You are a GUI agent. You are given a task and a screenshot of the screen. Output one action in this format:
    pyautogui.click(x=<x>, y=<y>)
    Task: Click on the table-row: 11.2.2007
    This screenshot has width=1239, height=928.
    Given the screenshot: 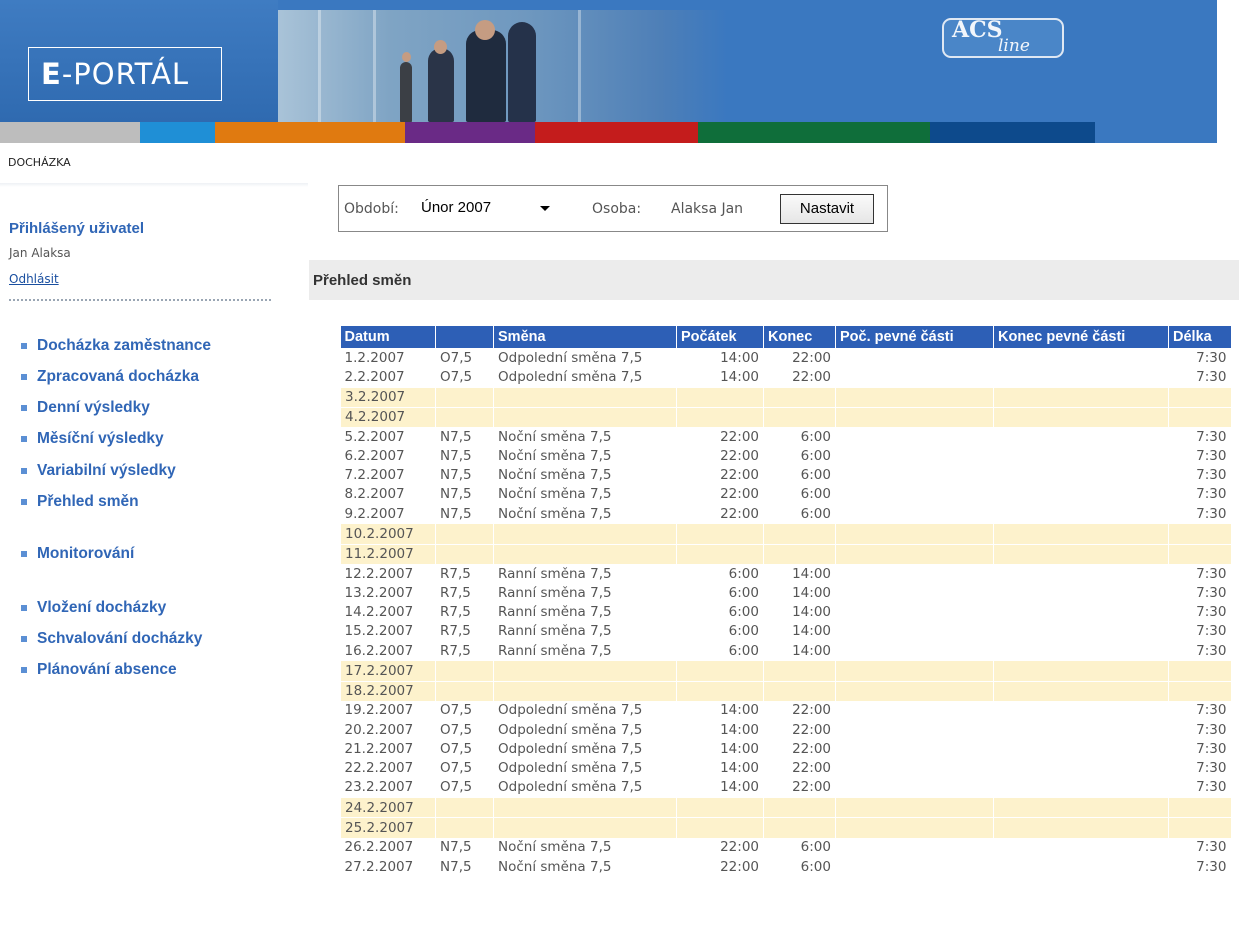 What is the action you would take?
    pyautogui.click(x=785, y=553)
    